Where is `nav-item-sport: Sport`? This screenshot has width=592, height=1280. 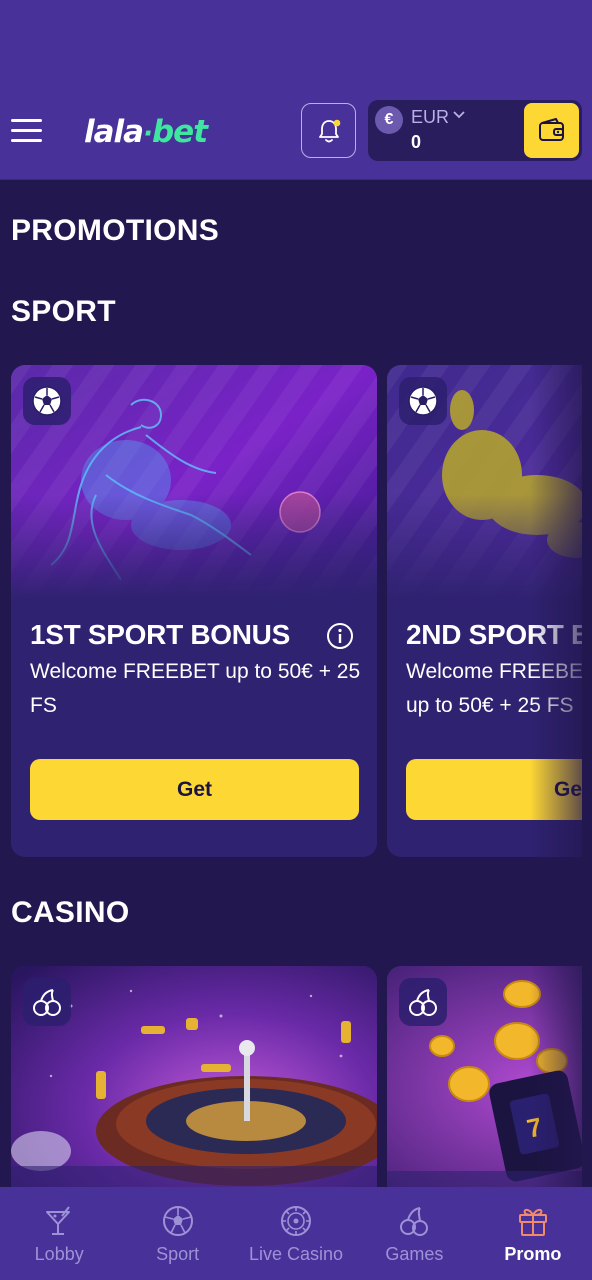
nav-item-sport: Sport is located at coordinates (177, 1233).